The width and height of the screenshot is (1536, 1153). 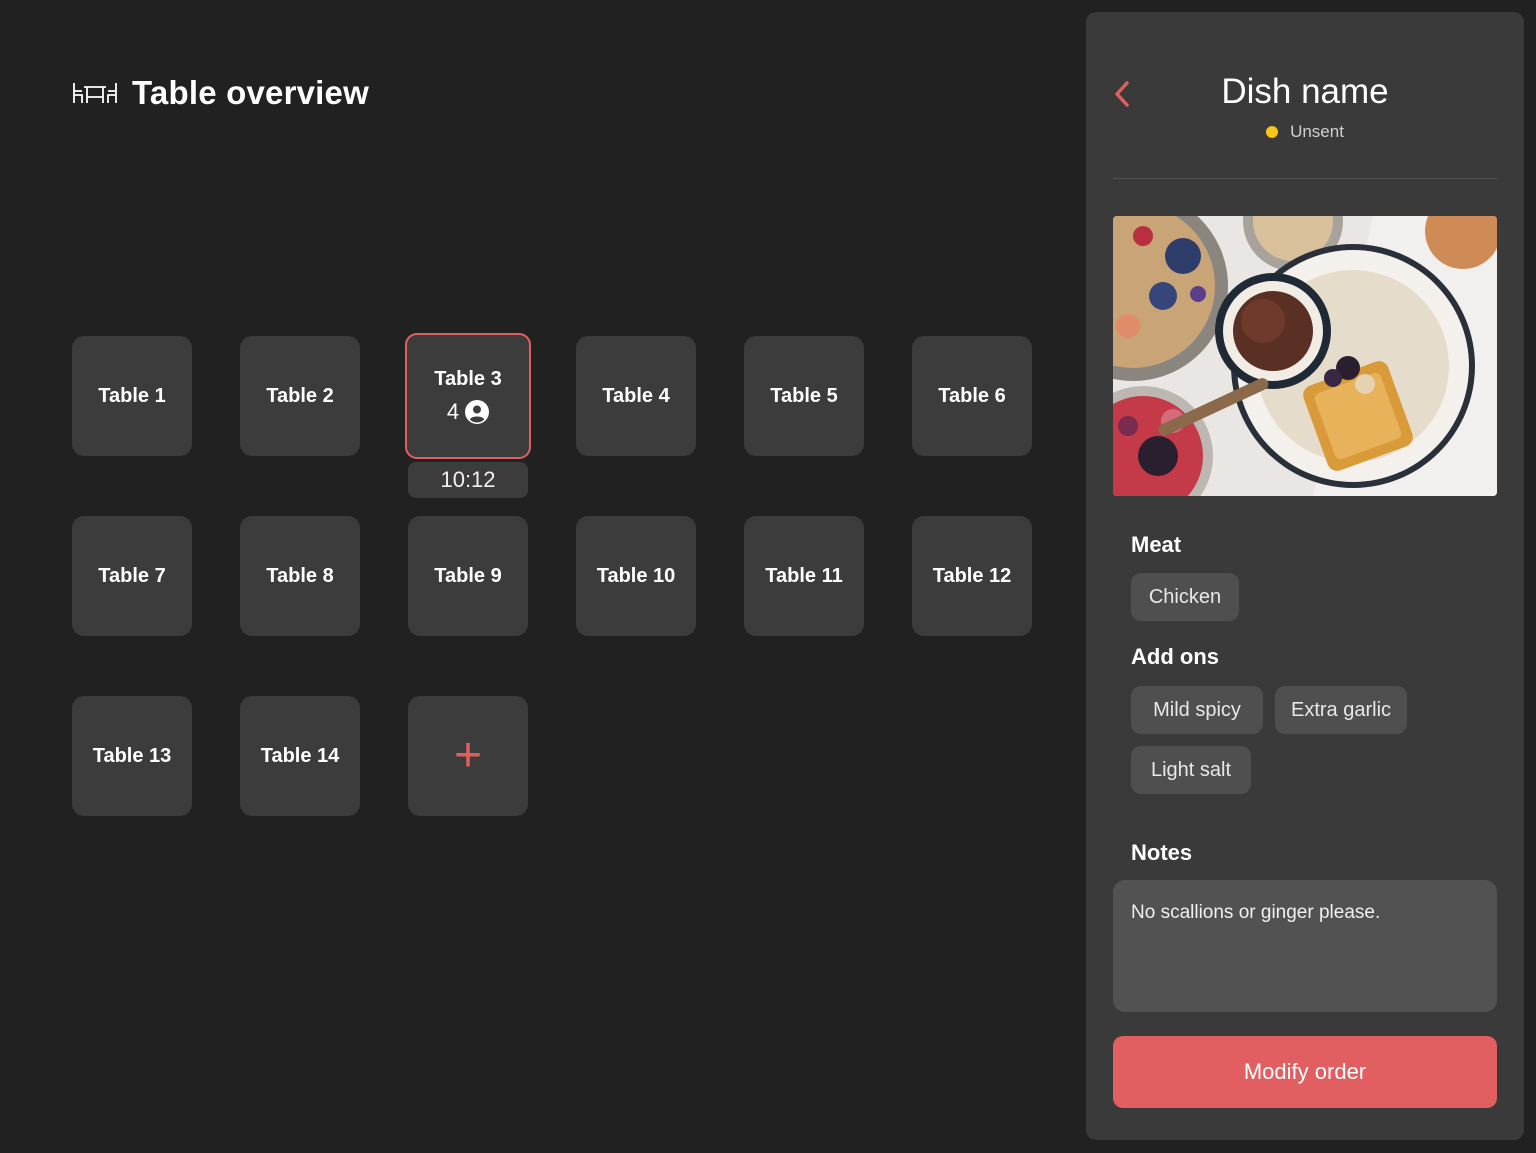 I want to click on table-label: Table 7, so click(x=132, y=575).